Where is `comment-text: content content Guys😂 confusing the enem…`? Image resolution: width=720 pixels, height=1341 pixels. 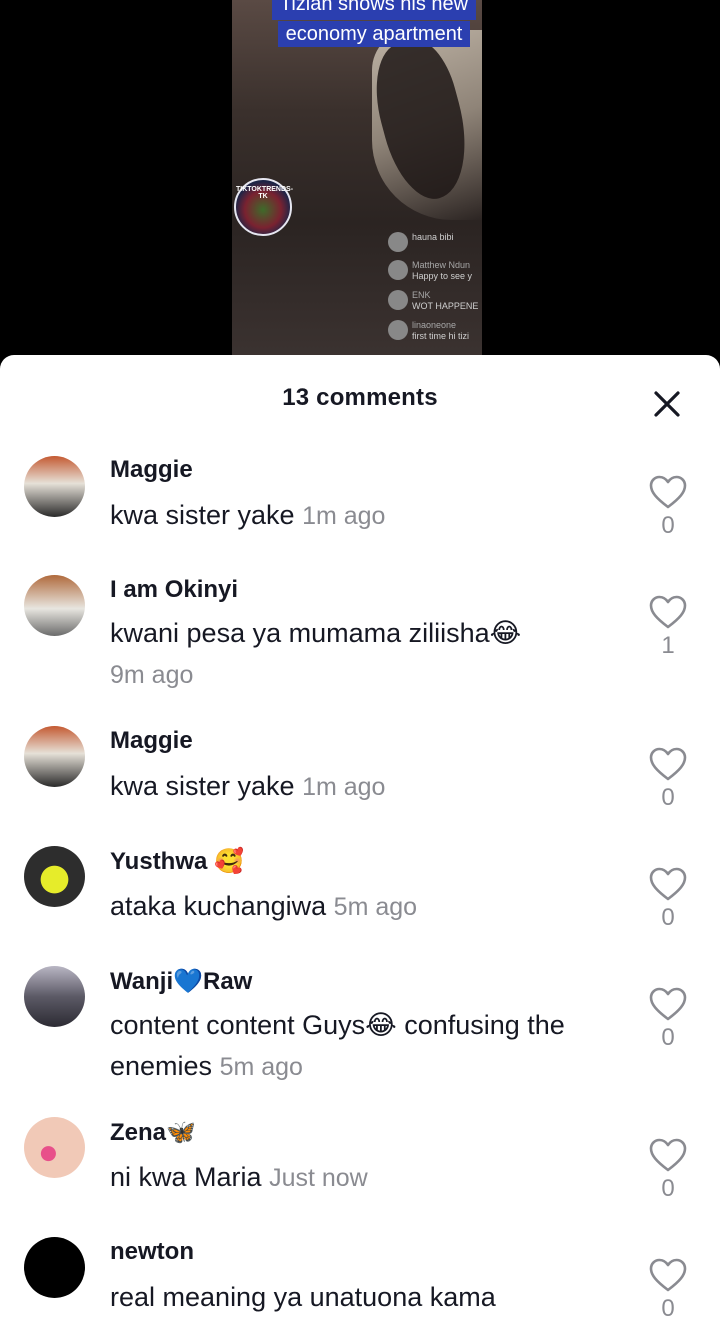 comment-text: content content Guys😂 confusing the enem… is located at coordinates (337, 1045).